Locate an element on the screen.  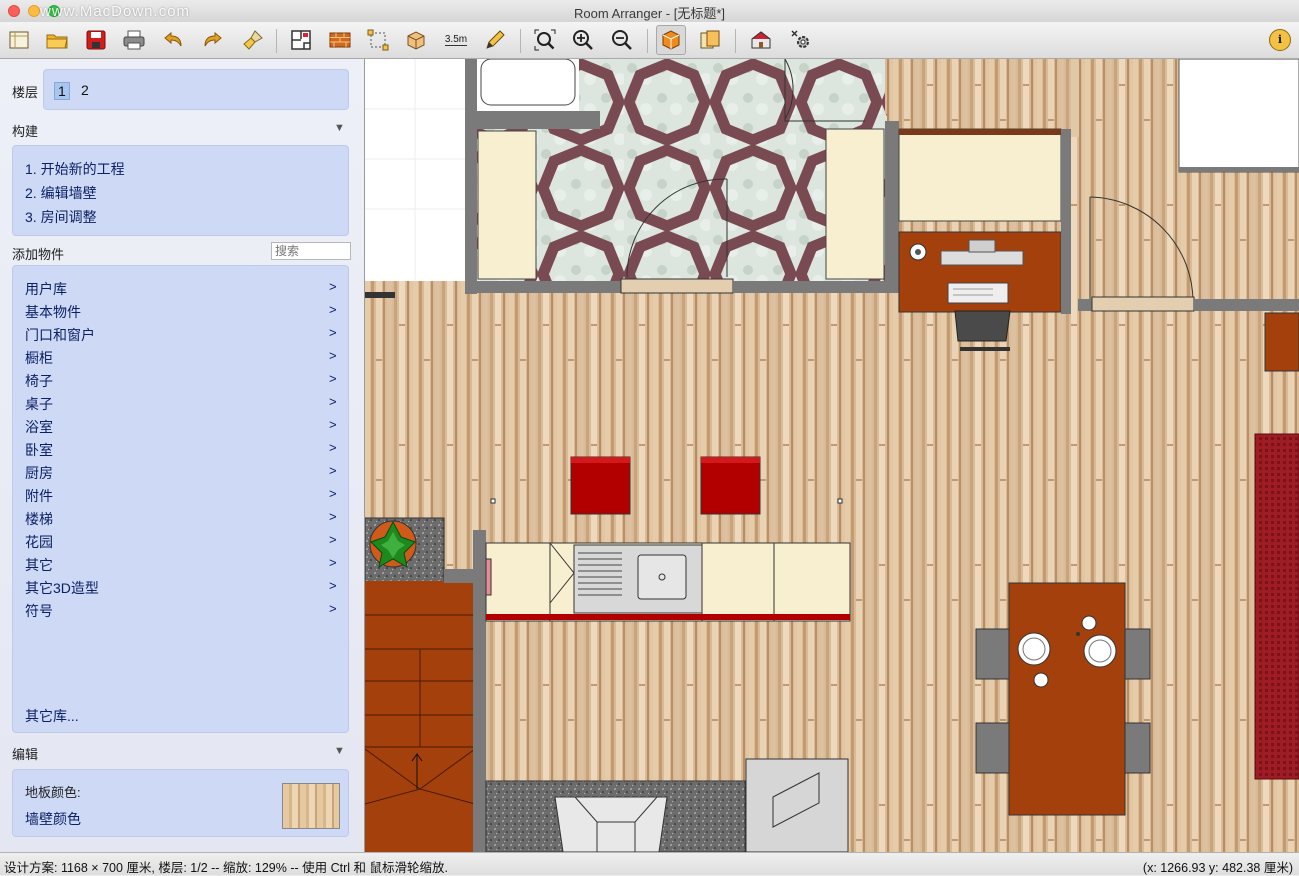
save-icon is located at coordinates (96, 40).